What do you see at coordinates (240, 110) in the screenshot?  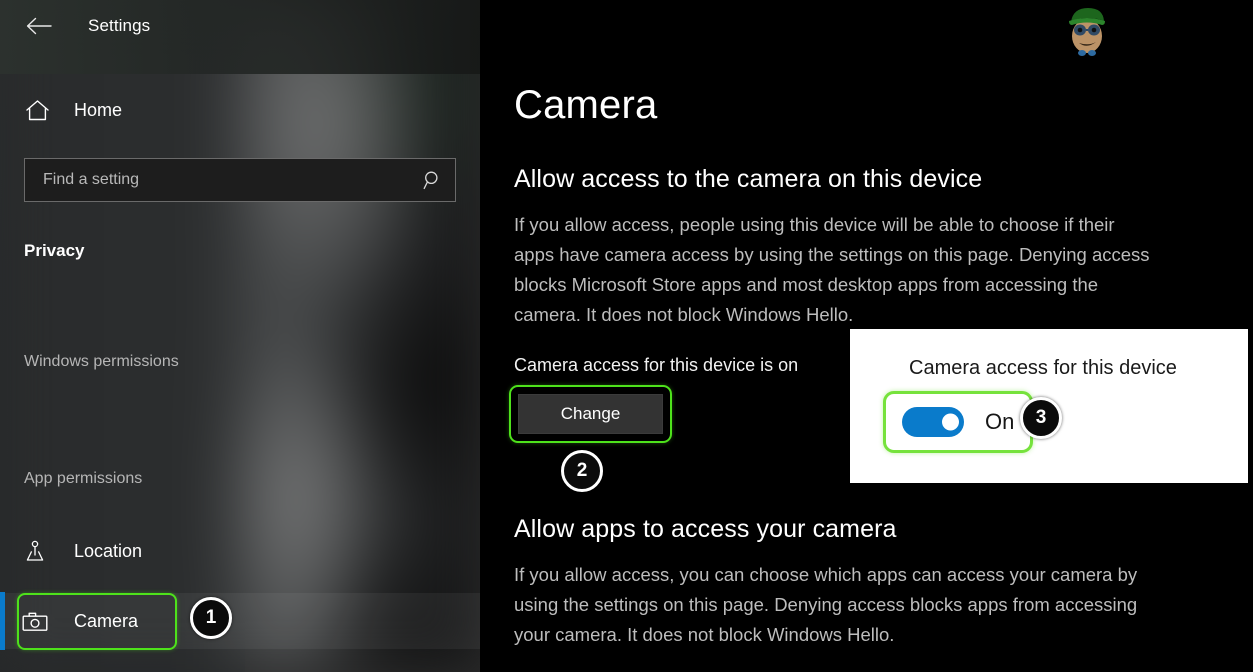 I see `sidebar-item-home: Home` at bounding box center [240, 110].